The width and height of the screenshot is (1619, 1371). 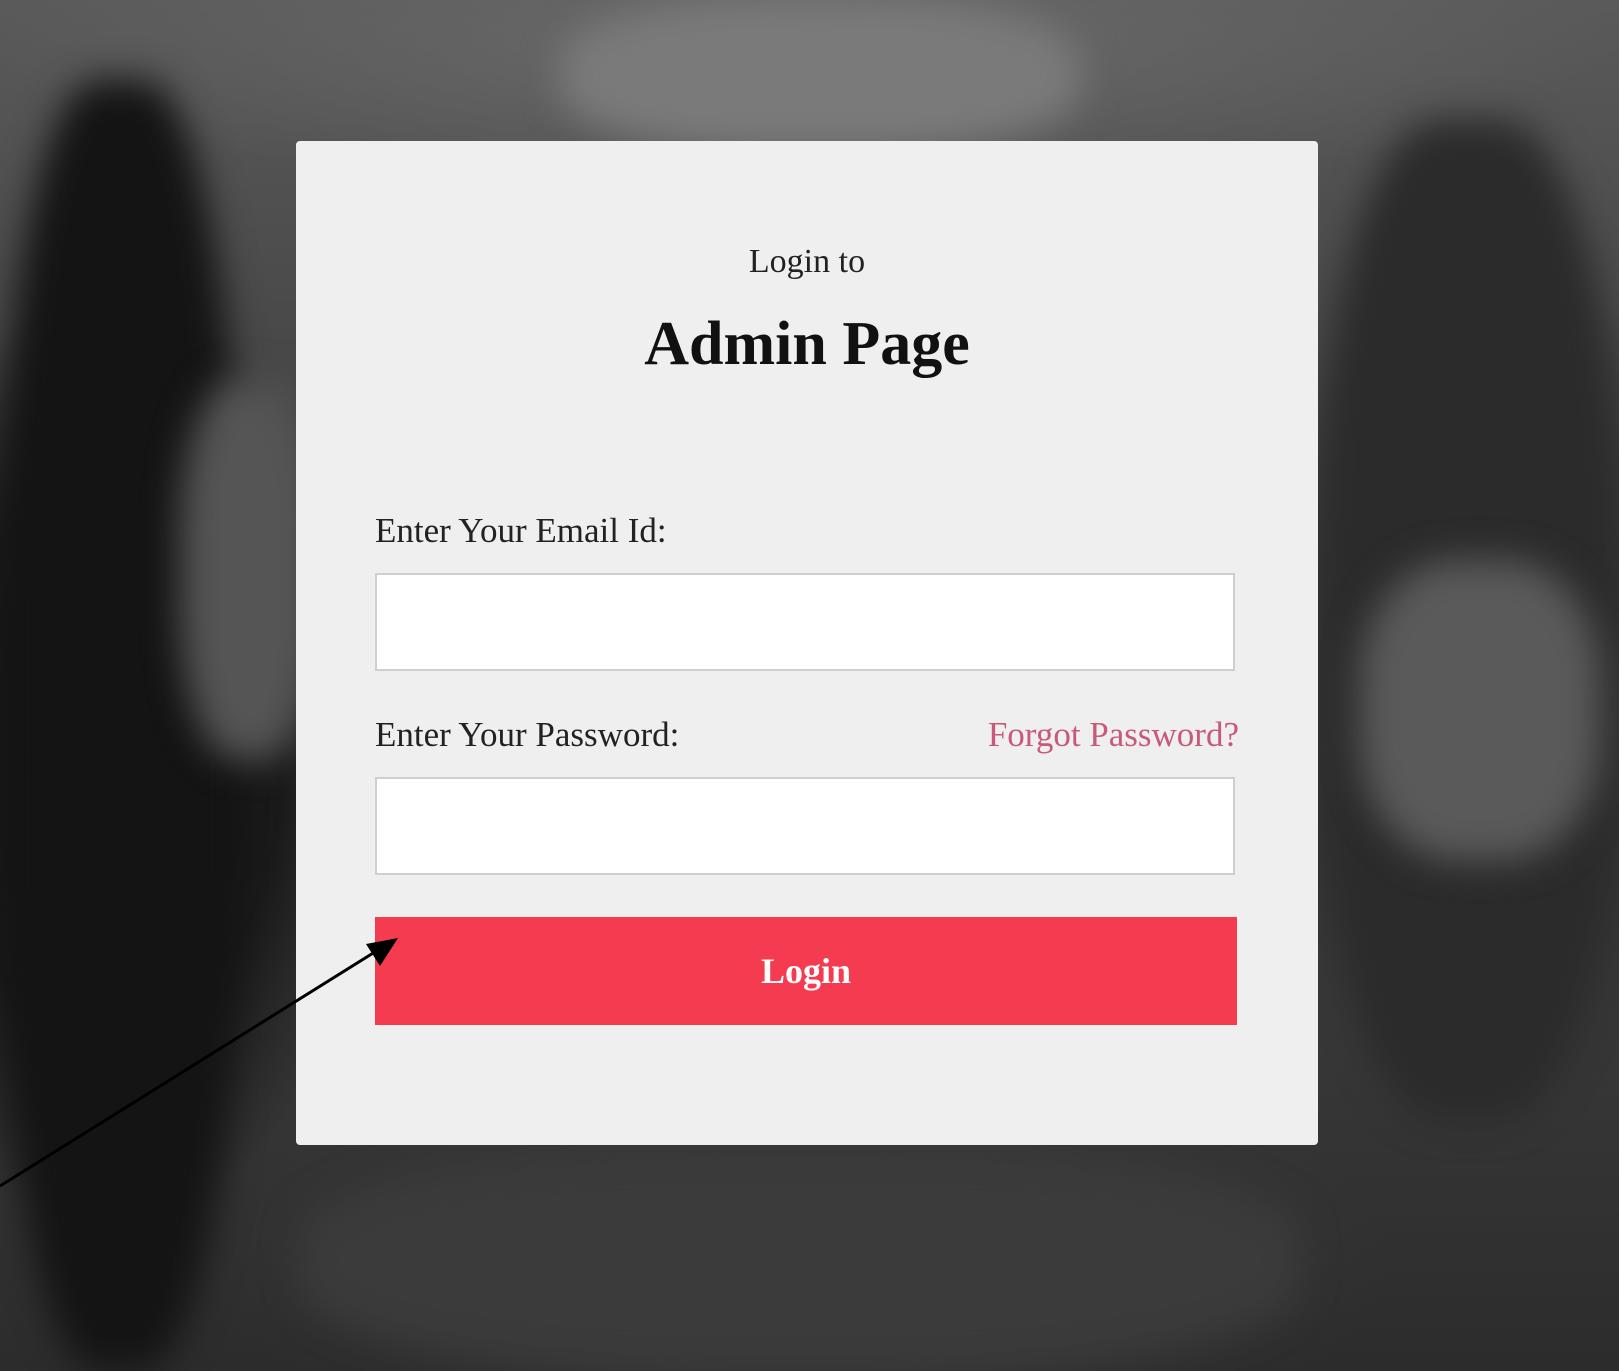 I want to click on password-field, so click(x=805, y=826).